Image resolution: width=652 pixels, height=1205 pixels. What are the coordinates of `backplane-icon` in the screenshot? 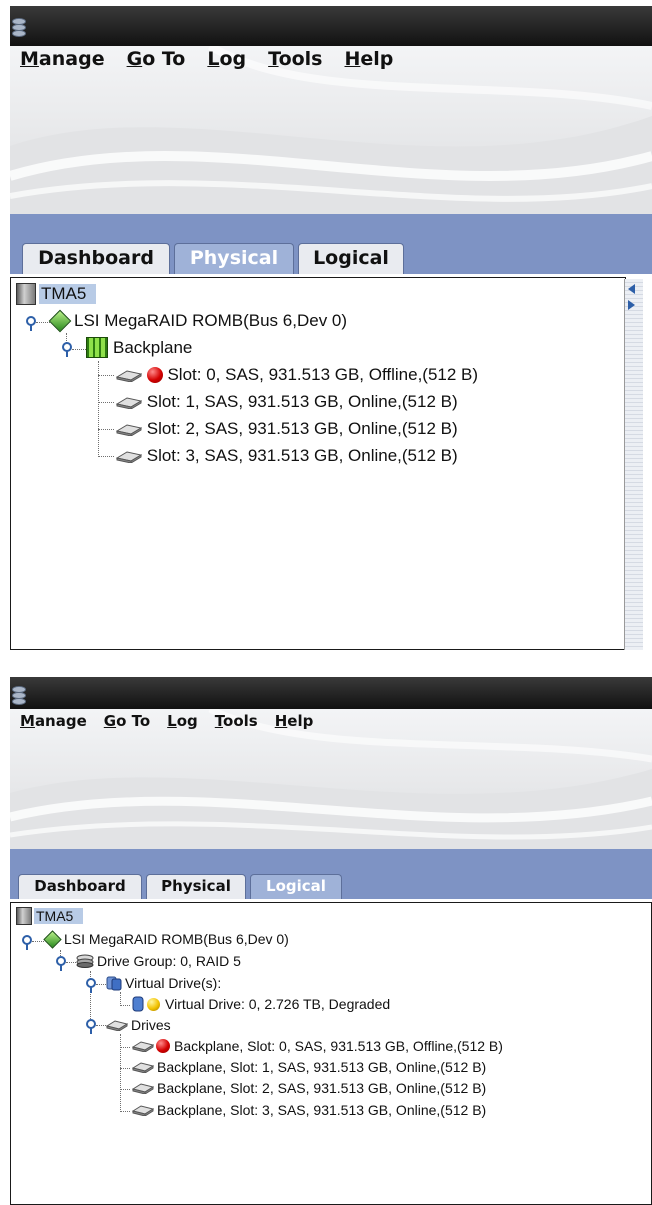 It's located at (97, 348).